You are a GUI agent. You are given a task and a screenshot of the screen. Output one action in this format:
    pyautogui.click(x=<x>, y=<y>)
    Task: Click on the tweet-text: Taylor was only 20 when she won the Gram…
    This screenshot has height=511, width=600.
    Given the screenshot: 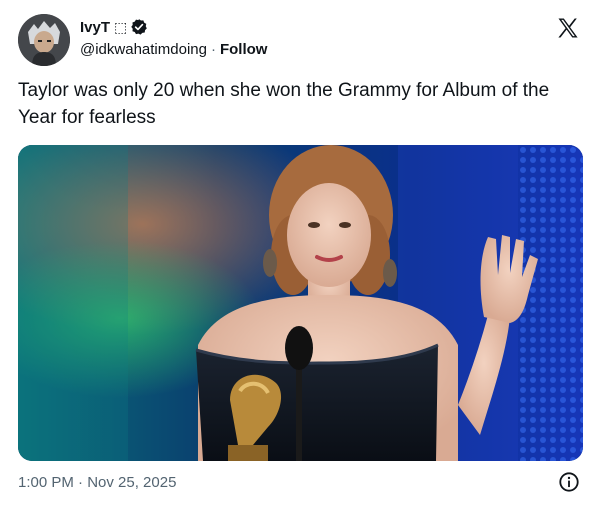 What is the action you would take?
    pyautogui.click(x=284, y=104)
    